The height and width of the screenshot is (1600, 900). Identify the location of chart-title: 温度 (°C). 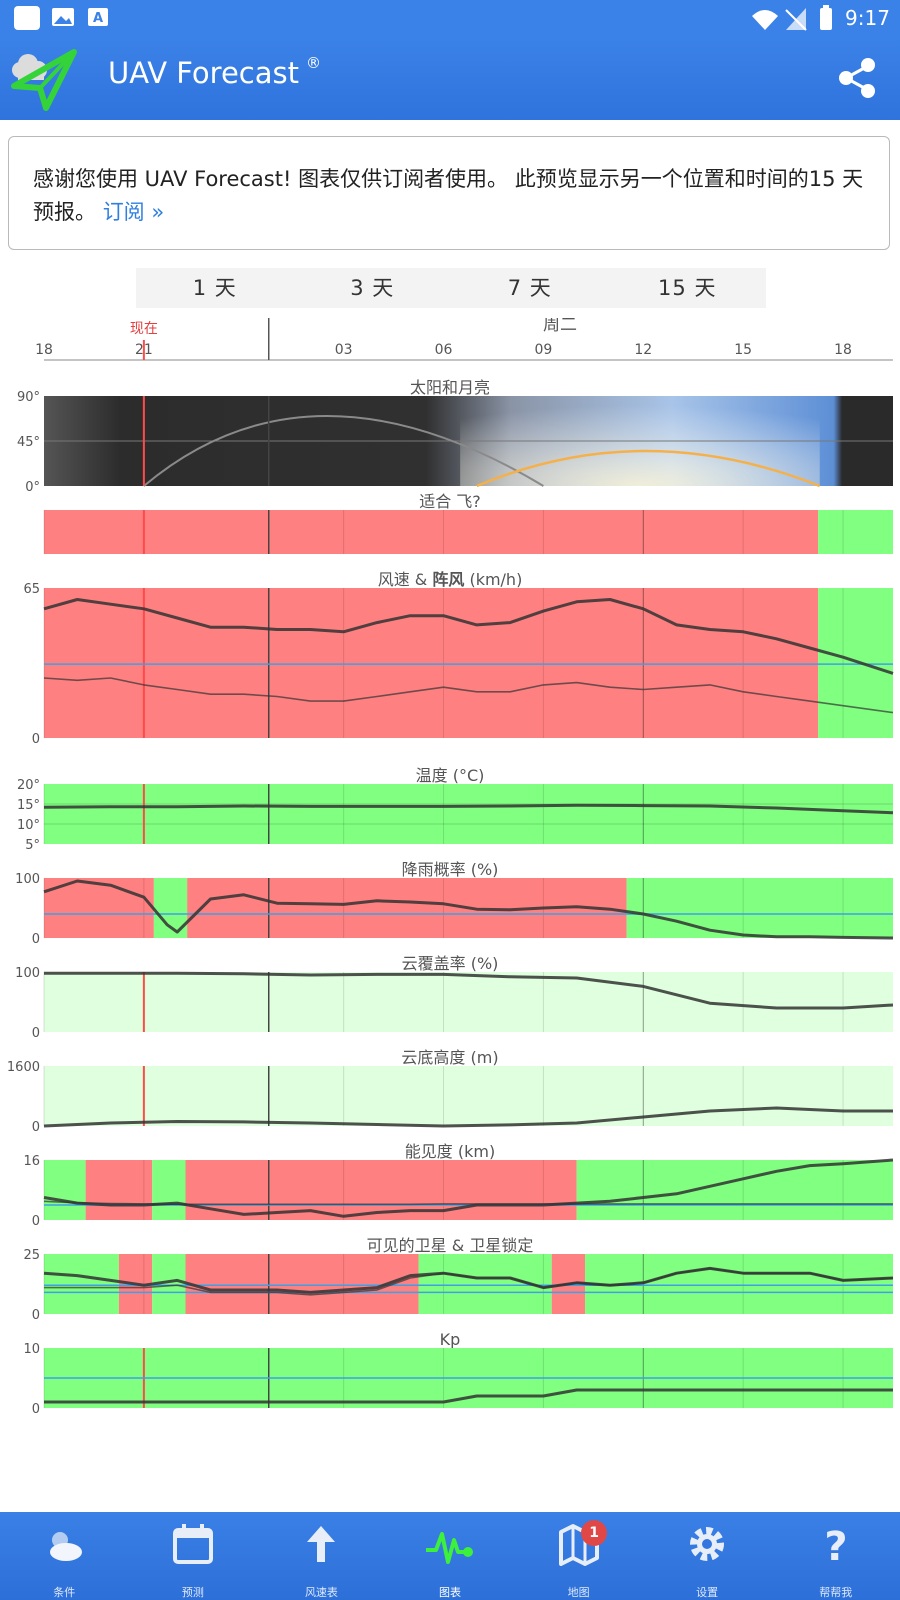
(450, 775).